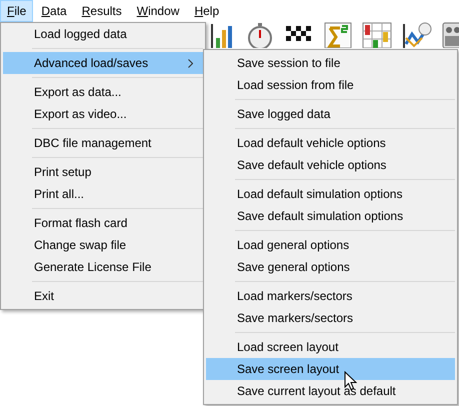 Image resolution: width=459 pixels, height=406 pixels. I want to click on menu-item: Load default simulation options, so click(330, 194).